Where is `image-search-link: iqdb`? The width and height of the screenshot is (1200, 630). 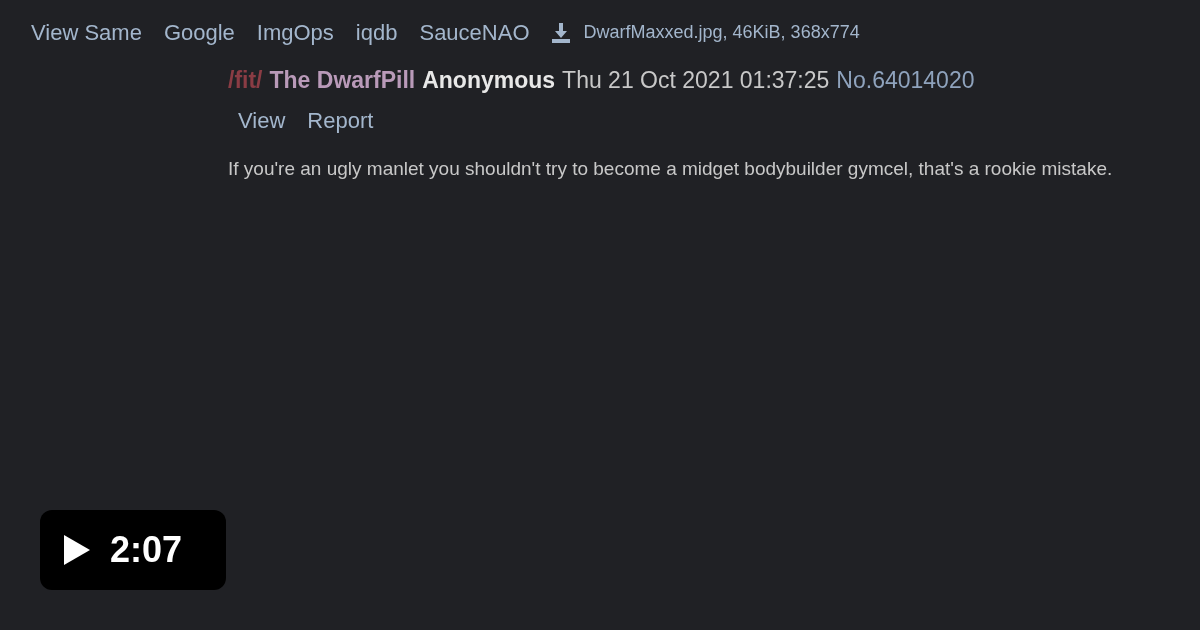 image-search-link: iqdb is located at coordinates (376, 32).